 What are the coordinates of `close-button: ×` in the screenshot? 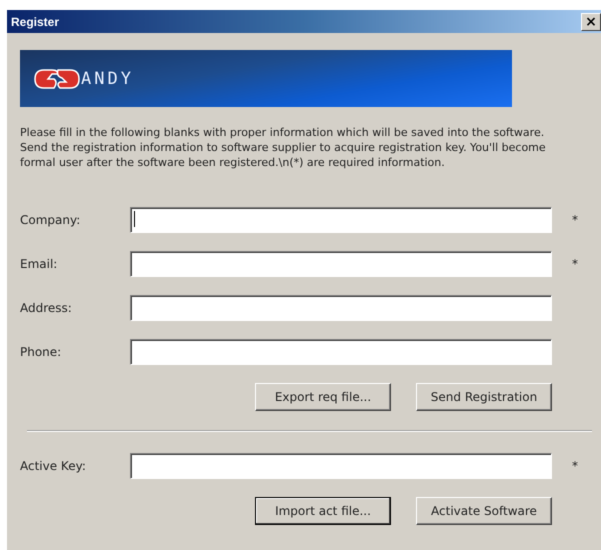 It's located at (591, 21).